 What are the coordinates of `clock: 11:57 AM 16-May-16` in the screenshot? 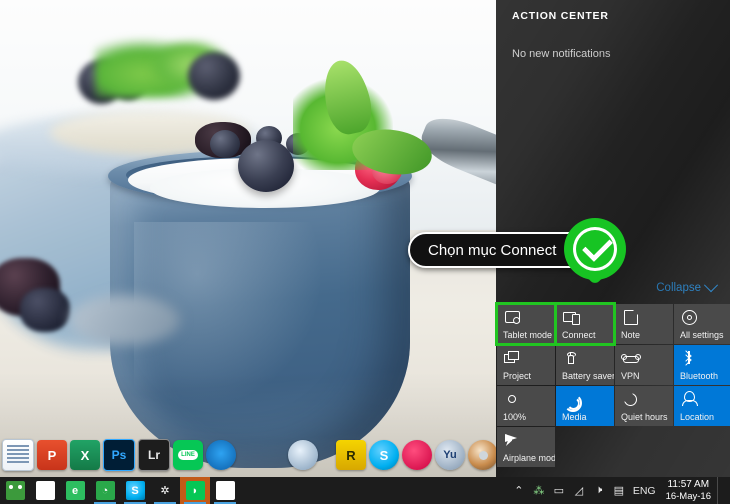 It's located at (690, 491).